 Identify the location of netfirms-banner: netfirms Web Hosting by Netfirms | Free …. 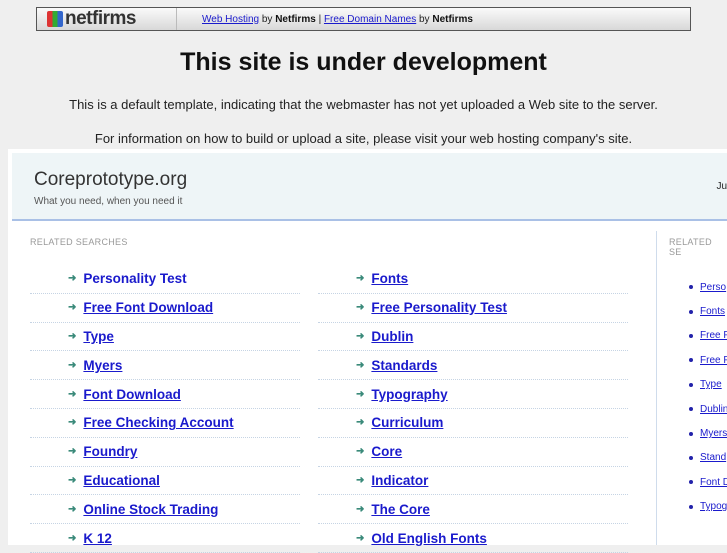
(363, 19).